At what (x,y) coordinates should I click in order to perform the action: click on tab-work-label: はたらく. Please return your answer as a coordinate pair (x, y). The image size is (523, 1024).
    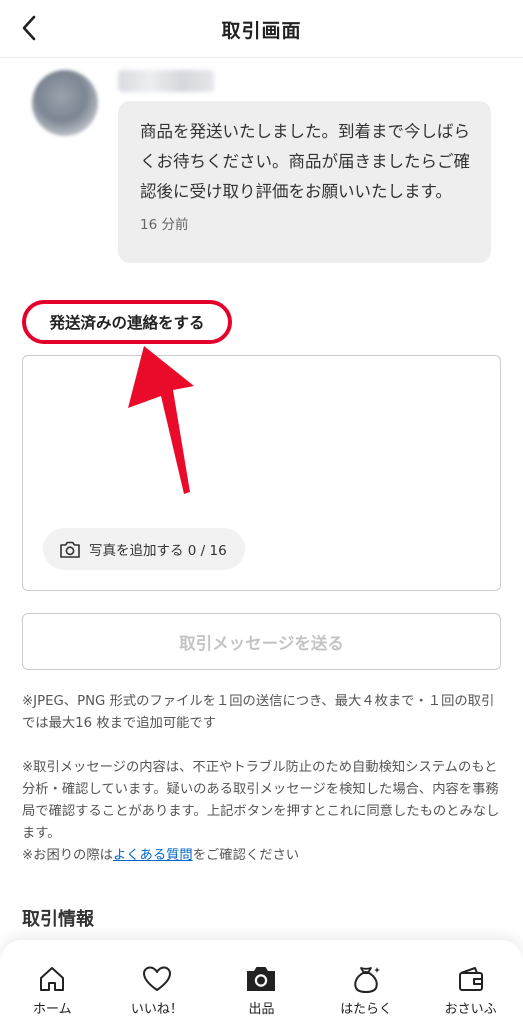
    Looking at the image, I should click on (366, 1009).